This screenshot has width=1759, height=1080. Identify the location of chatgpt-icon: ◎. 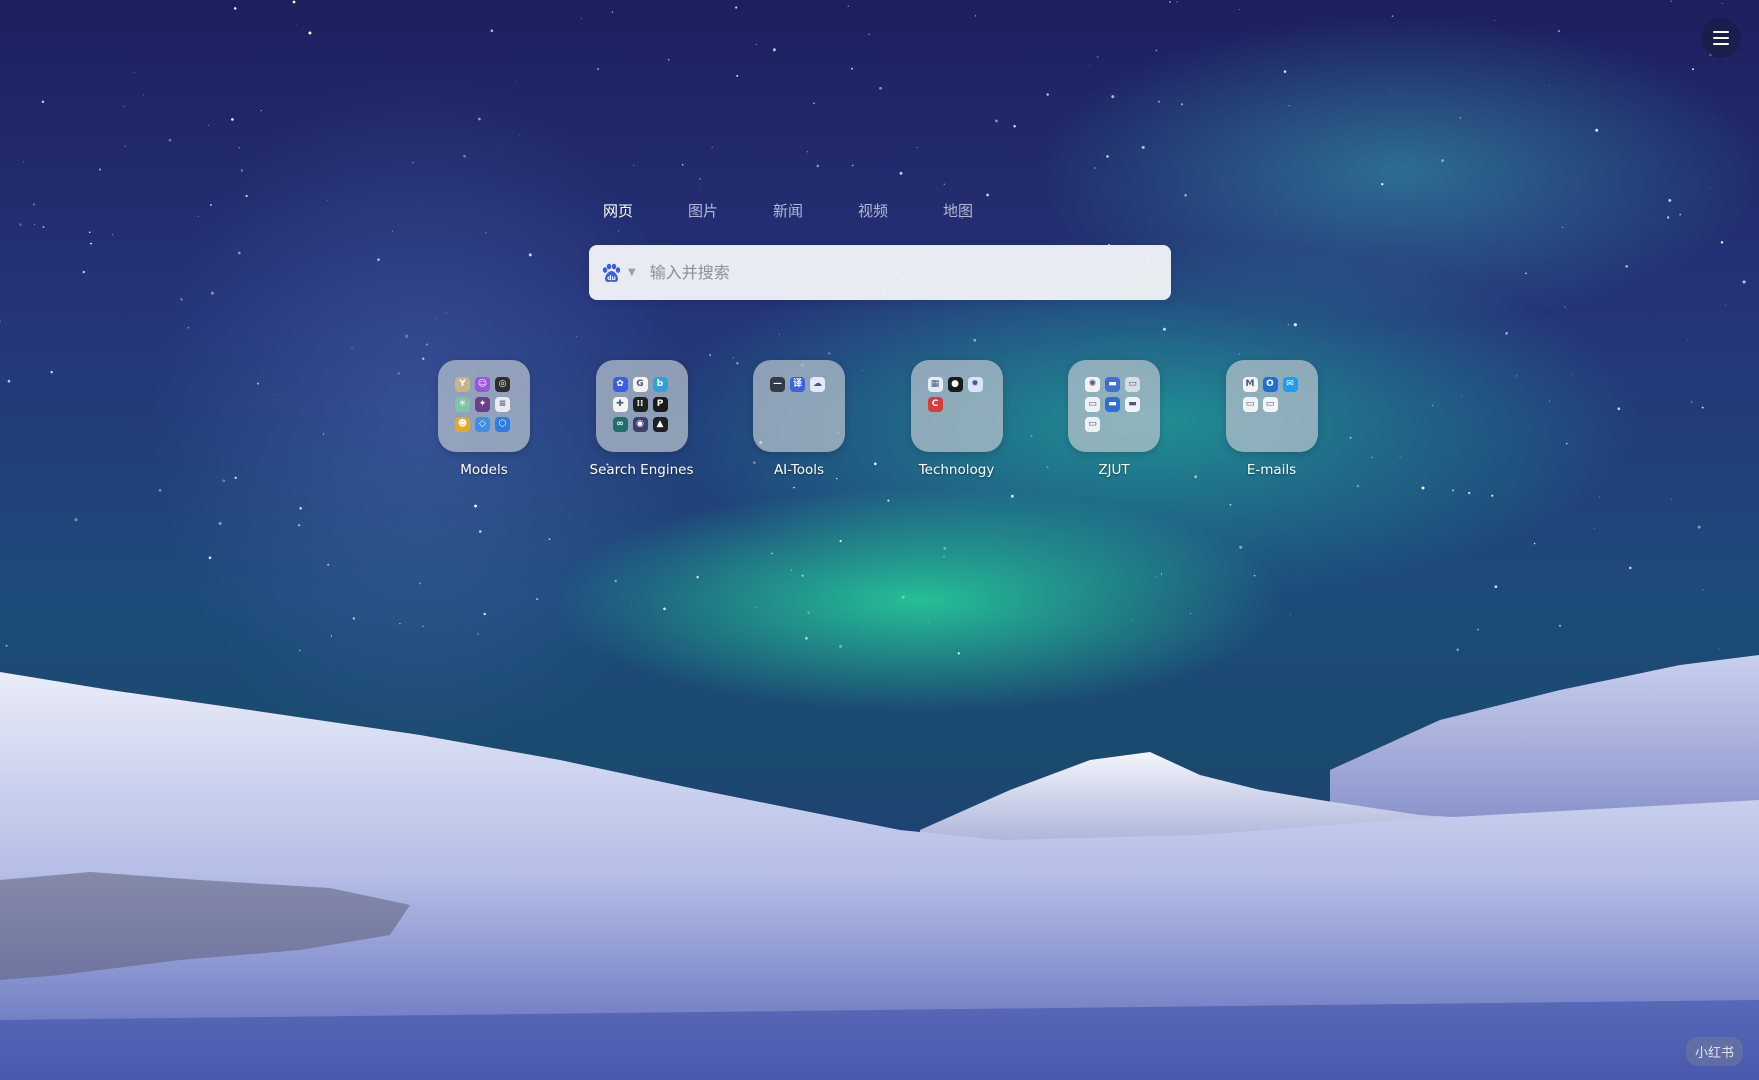
(502, 384).